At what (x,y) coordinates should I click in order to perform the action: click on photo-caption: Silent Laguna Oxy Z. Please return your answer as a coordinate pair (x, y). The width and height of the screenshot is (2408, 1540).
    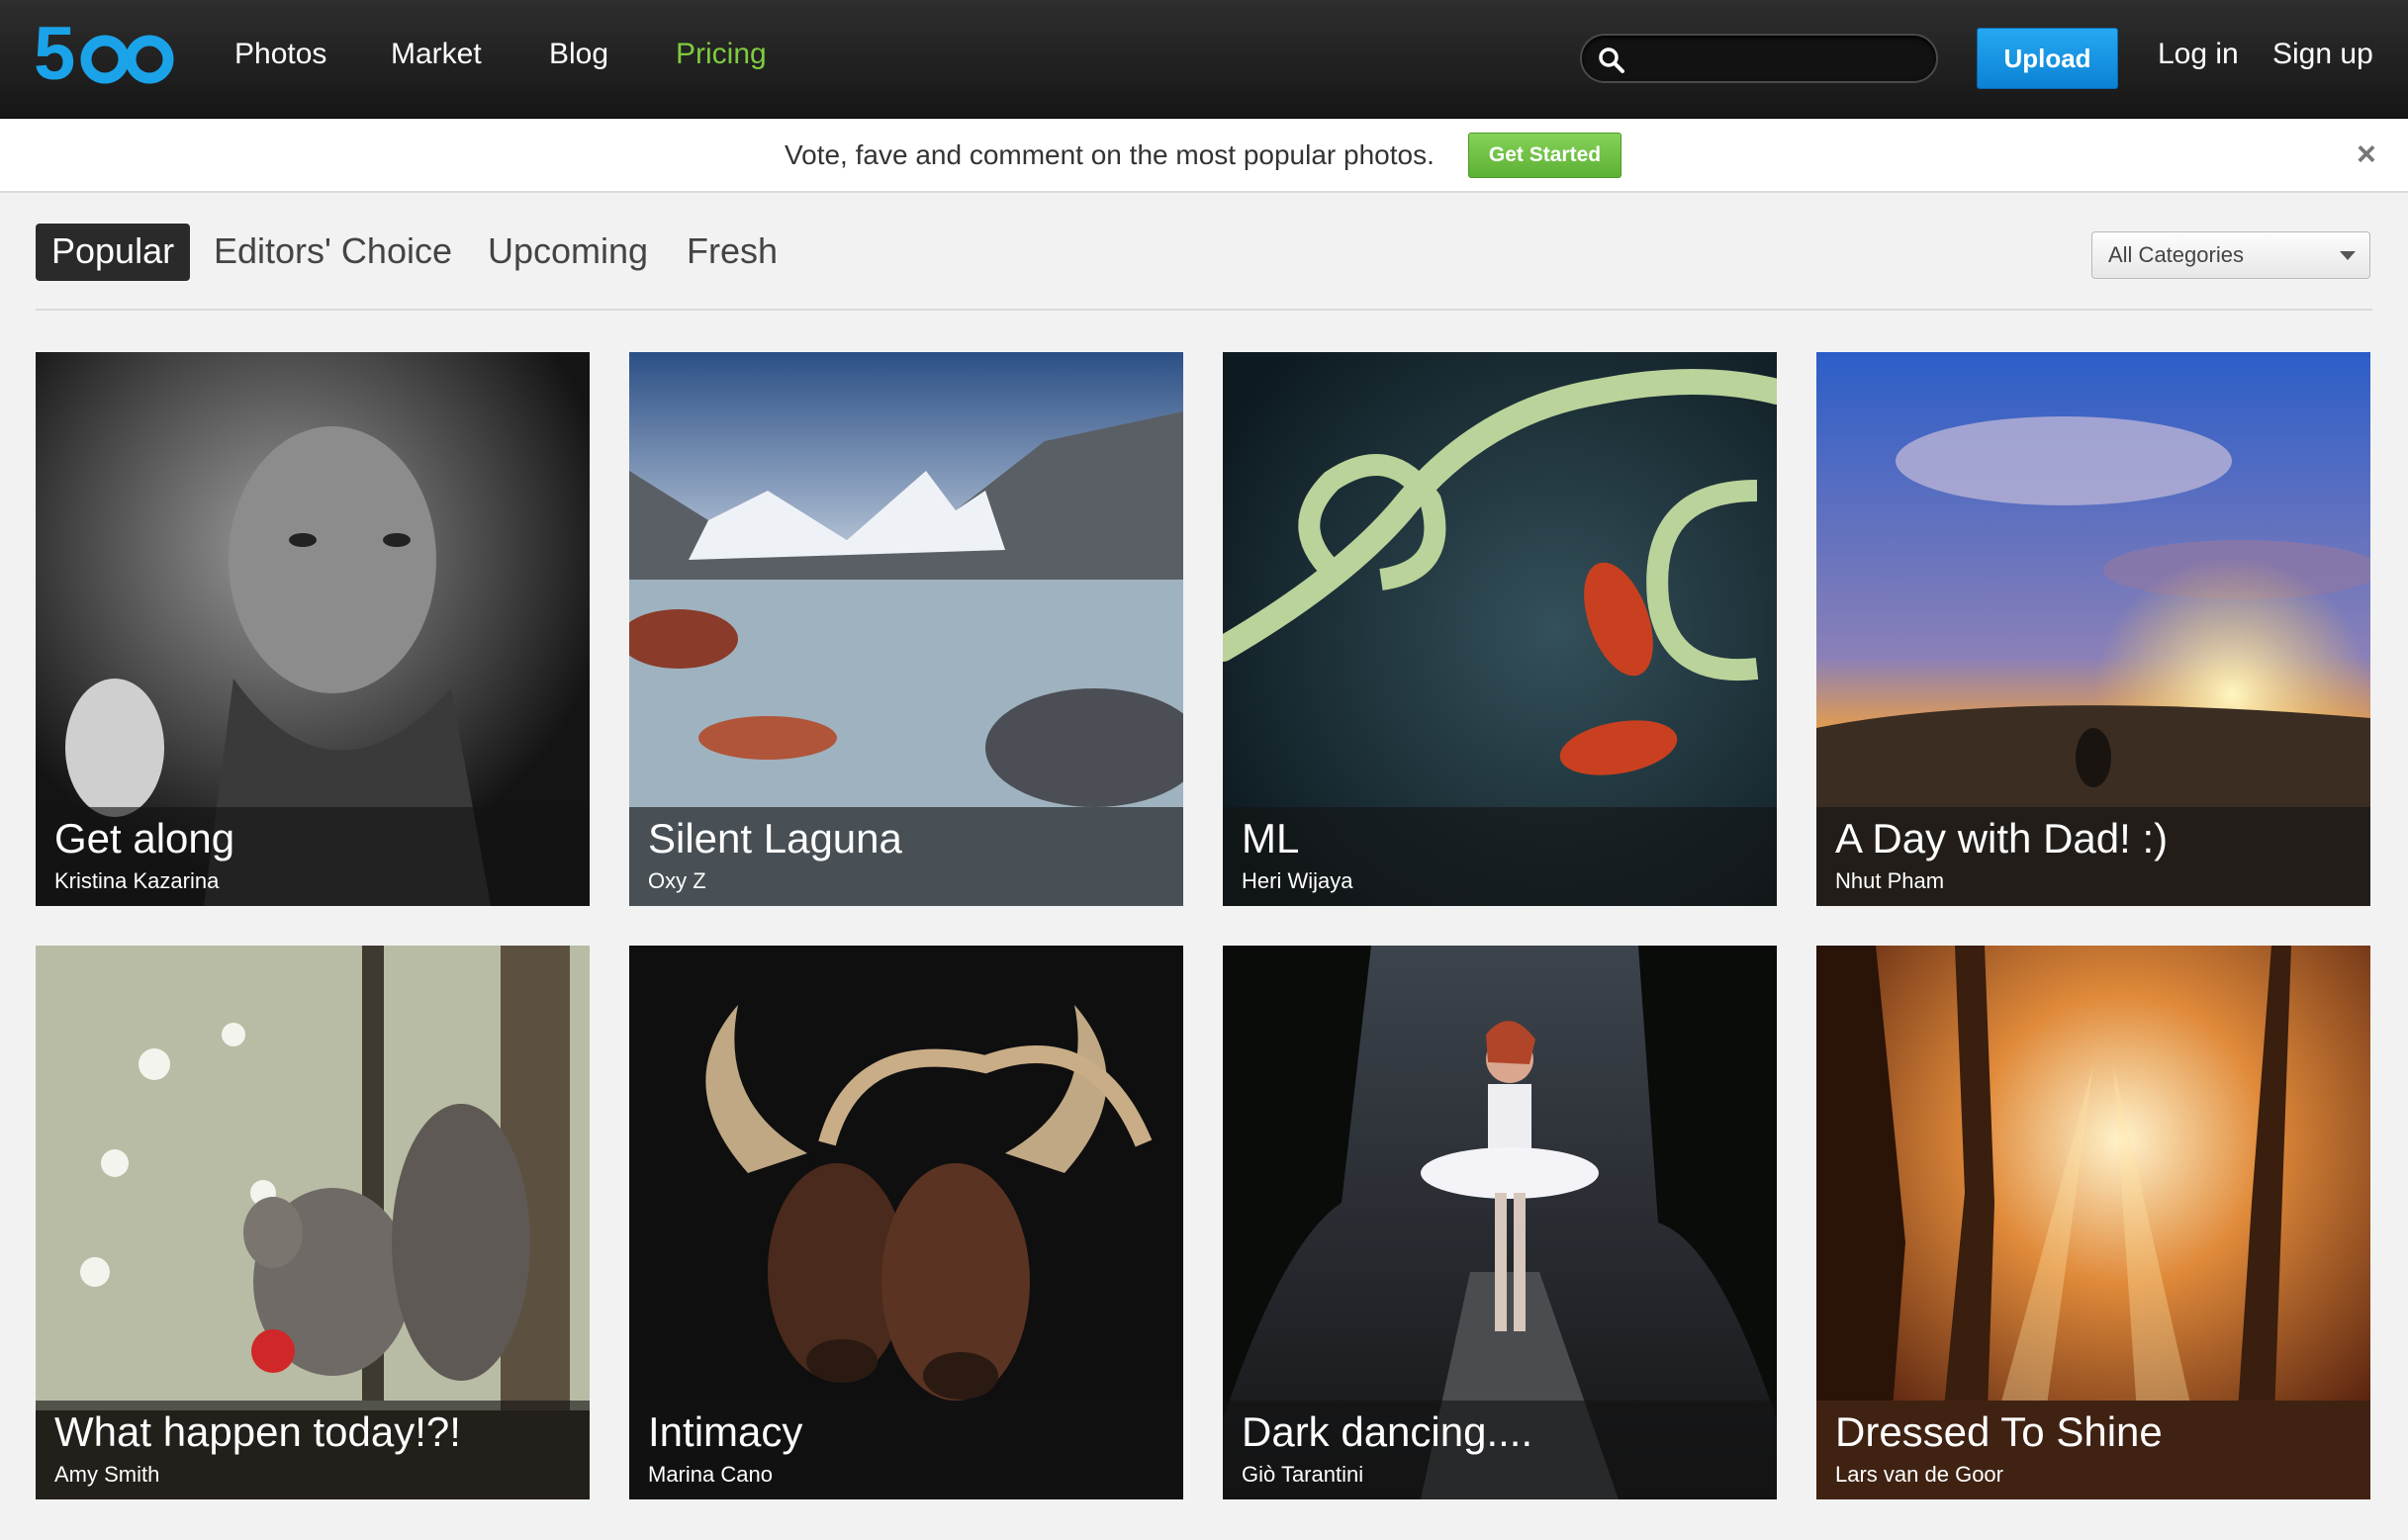
    Looking at the image, I should click on (906, 856).